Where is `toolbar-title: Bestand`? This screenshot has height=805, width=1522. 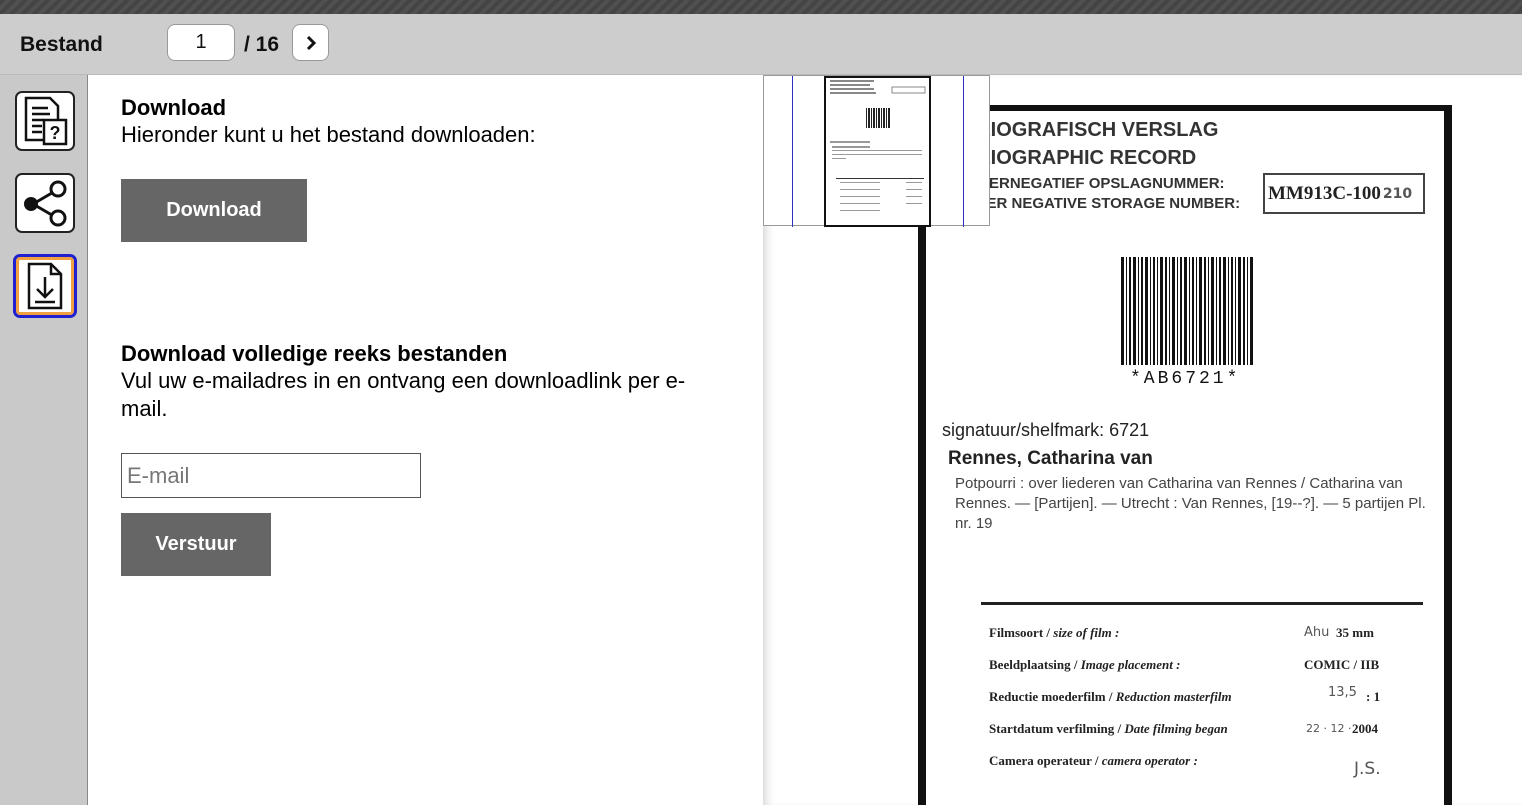
toolbar-title: Bestand is located at coordinates (61, 44).